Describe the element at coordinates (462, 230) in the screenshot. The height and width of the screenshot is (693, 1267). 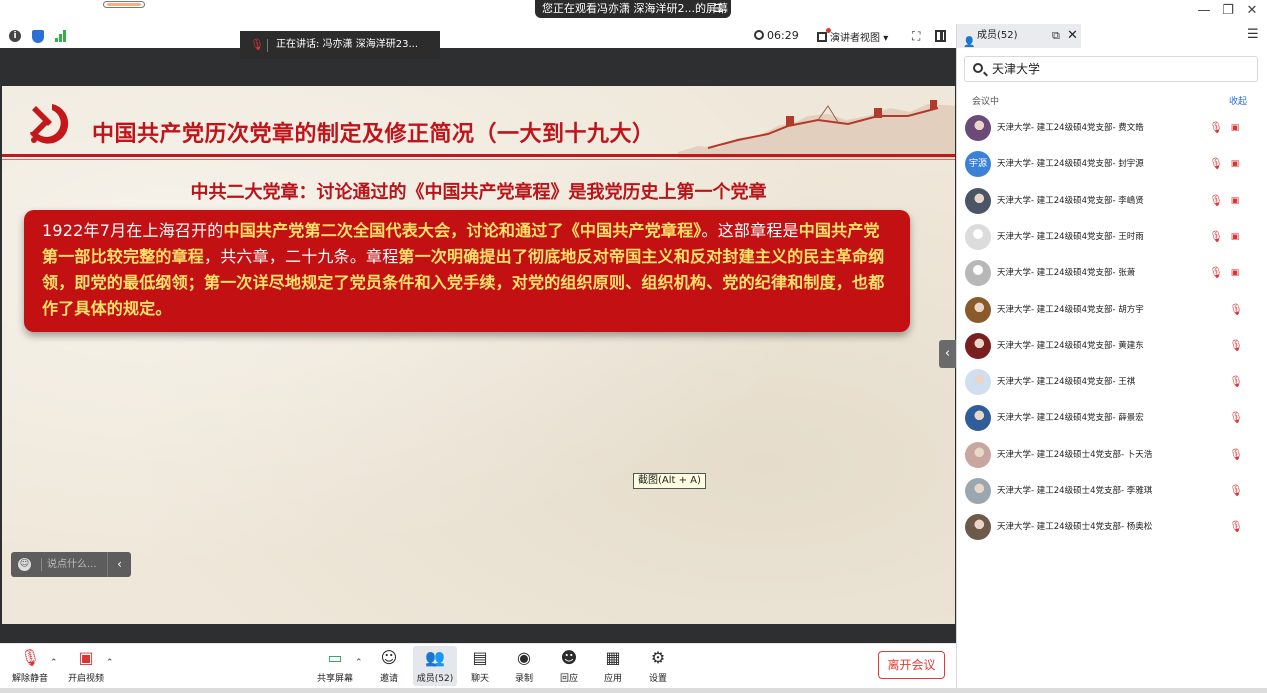
I see `body-highlight-1: 中国共产党第二次全国代表大会，讨论和通过了《中国共产党章程》` at that location.